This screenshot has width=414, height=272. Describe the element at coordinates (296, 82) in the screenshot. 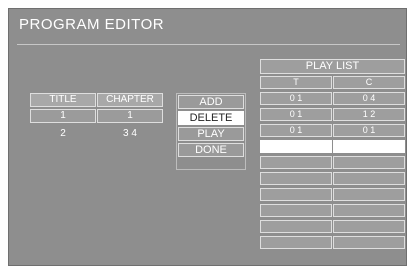

I see `playlist-column-t: T` at that location.